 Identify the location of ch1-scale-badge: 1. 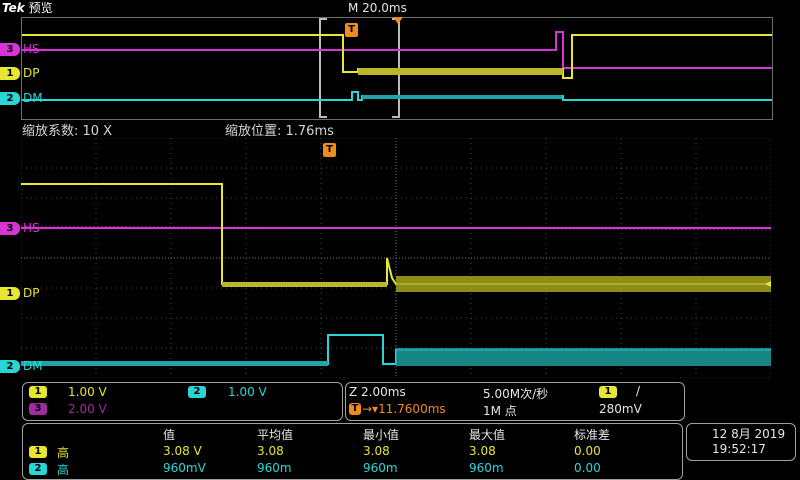
(38, 392).